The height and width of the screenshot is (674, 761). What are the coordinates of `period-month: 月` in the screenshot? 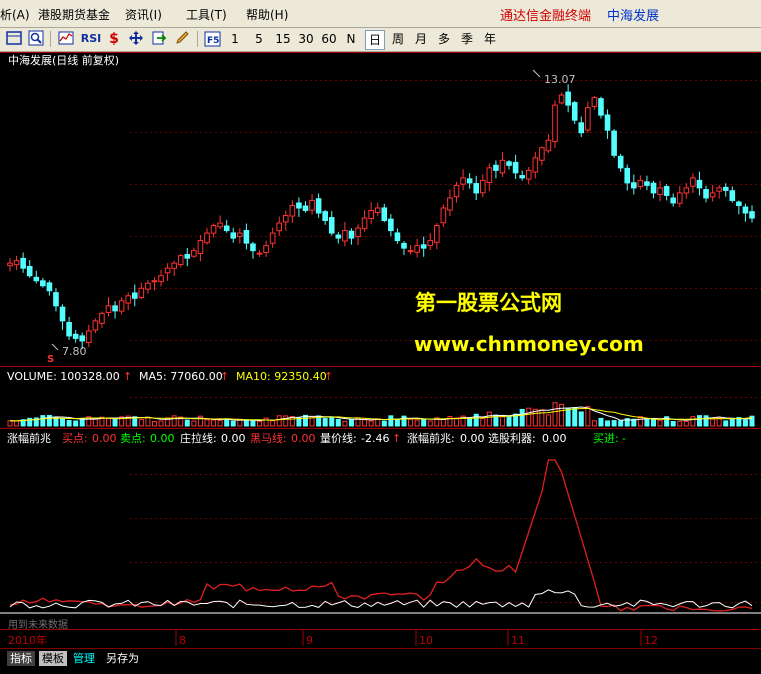 It's located at (421, 39).